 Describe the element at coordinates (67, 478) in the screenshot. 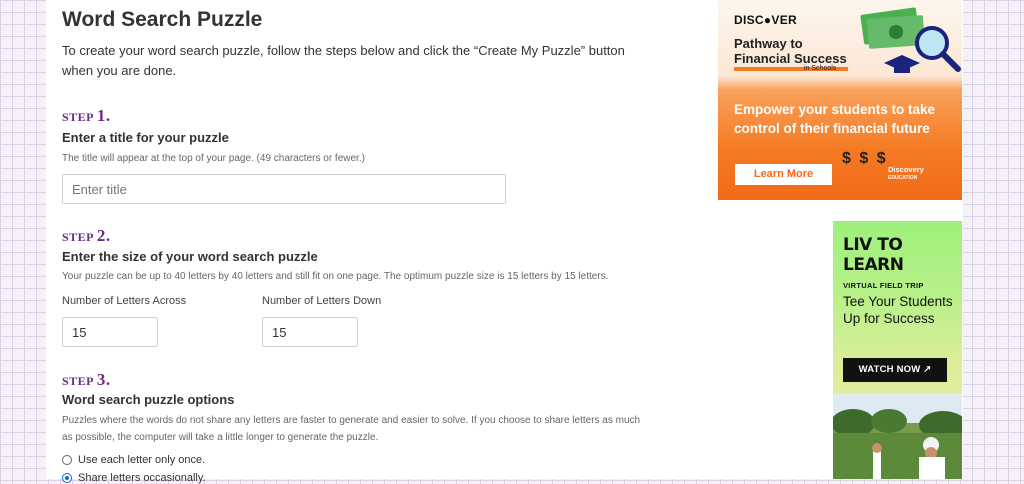

I see `radio-button-selected` at that location.